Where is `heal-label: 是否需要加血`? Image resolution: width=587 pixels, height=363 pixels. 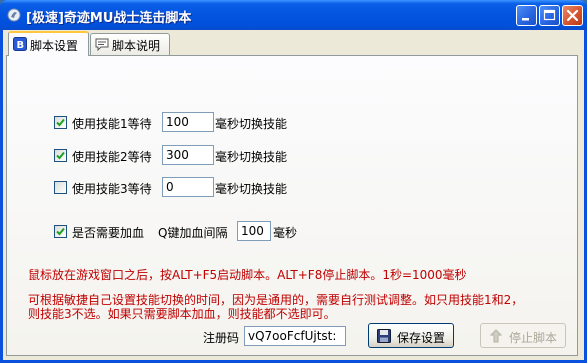
heal-label: 是否需要加血 is located at coordinates (108, 233).